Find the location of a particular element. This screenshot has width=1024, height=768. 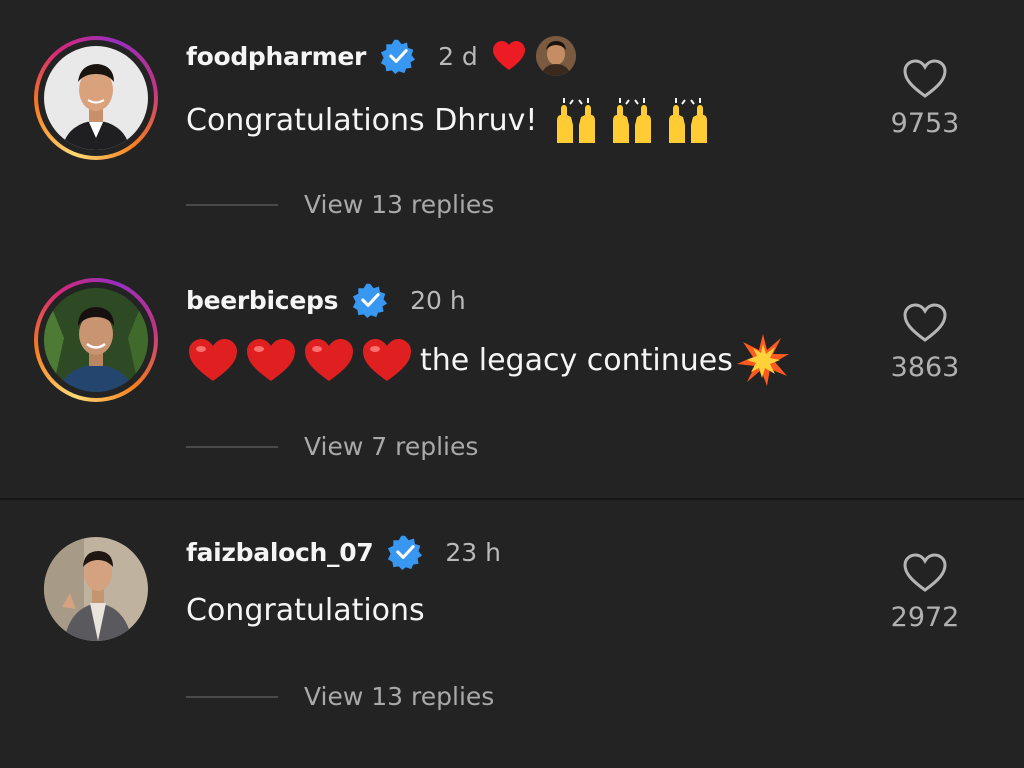

comment-text: Congratulations is located at coordinates (305, 610).